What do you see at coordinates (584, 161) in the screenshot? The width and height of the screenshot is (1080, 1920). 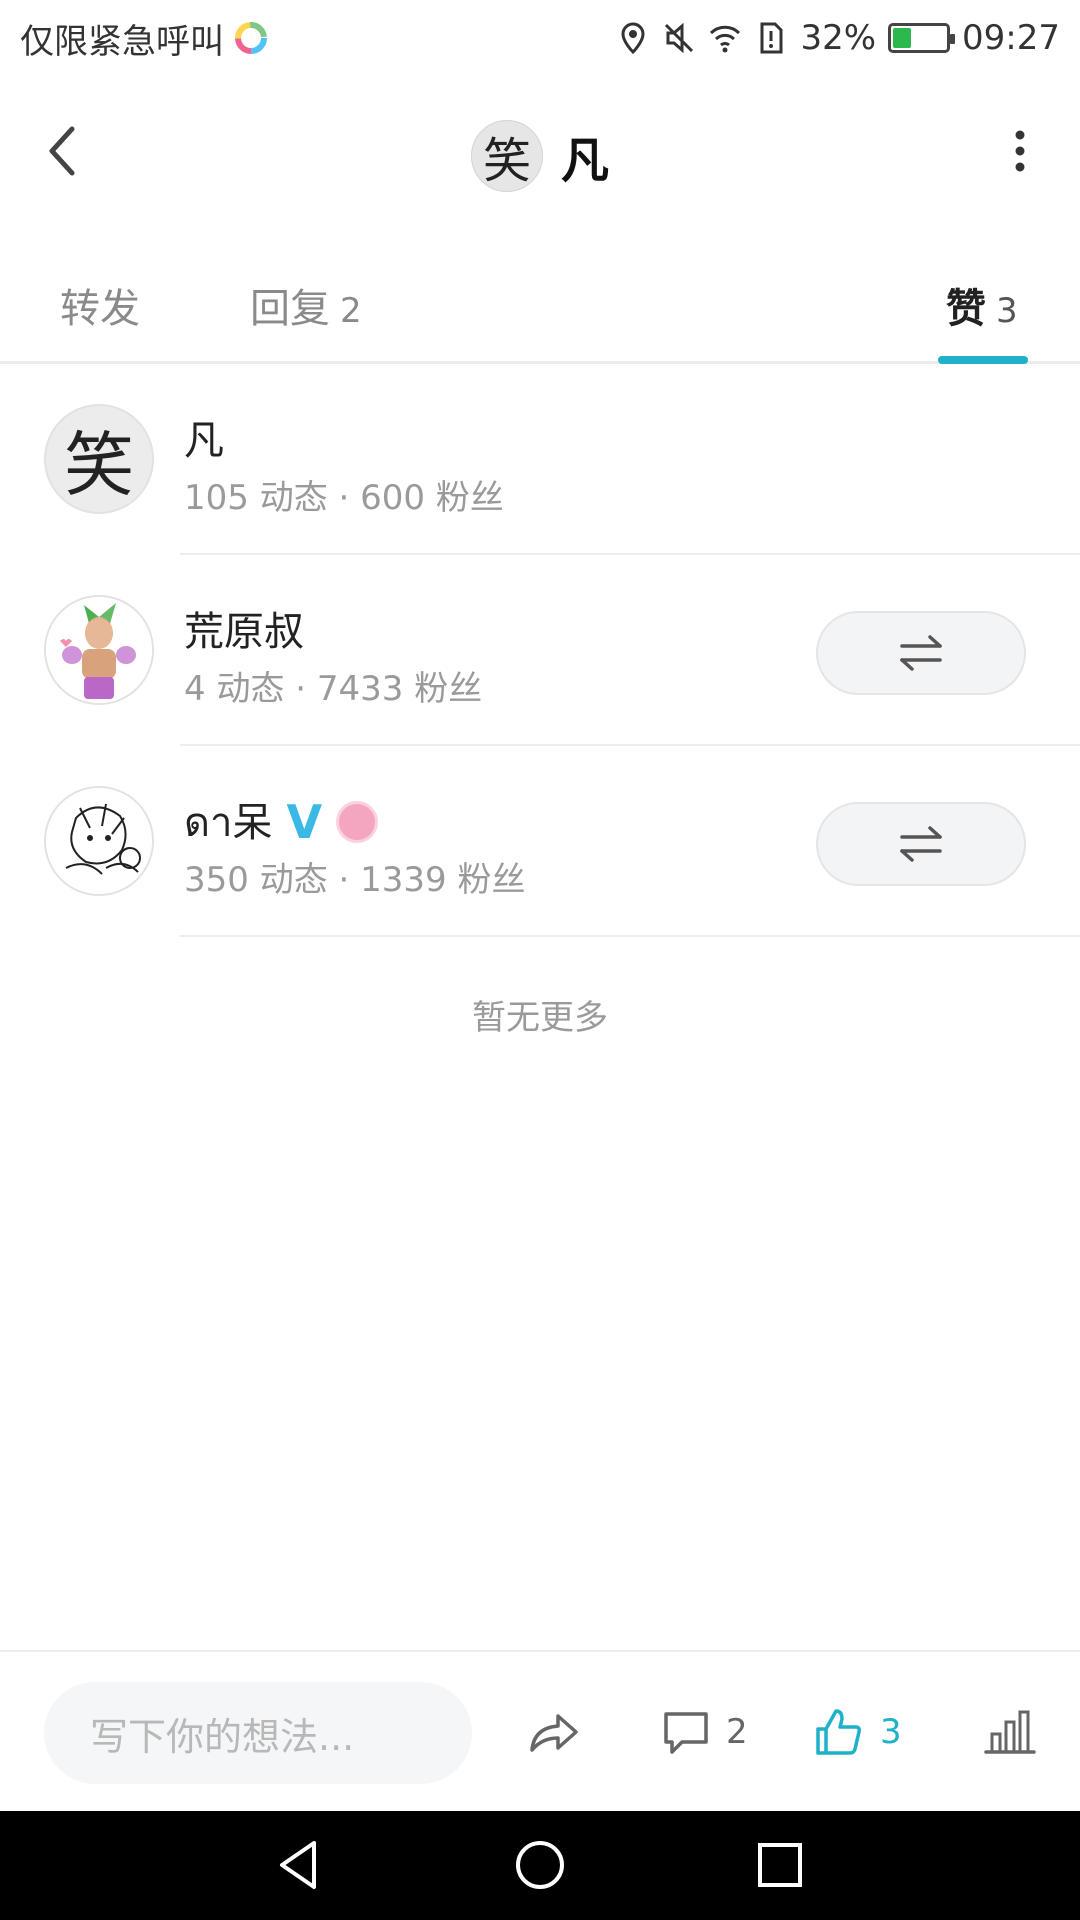 I see `page-title: 凡` at bounding box center [584, 161].